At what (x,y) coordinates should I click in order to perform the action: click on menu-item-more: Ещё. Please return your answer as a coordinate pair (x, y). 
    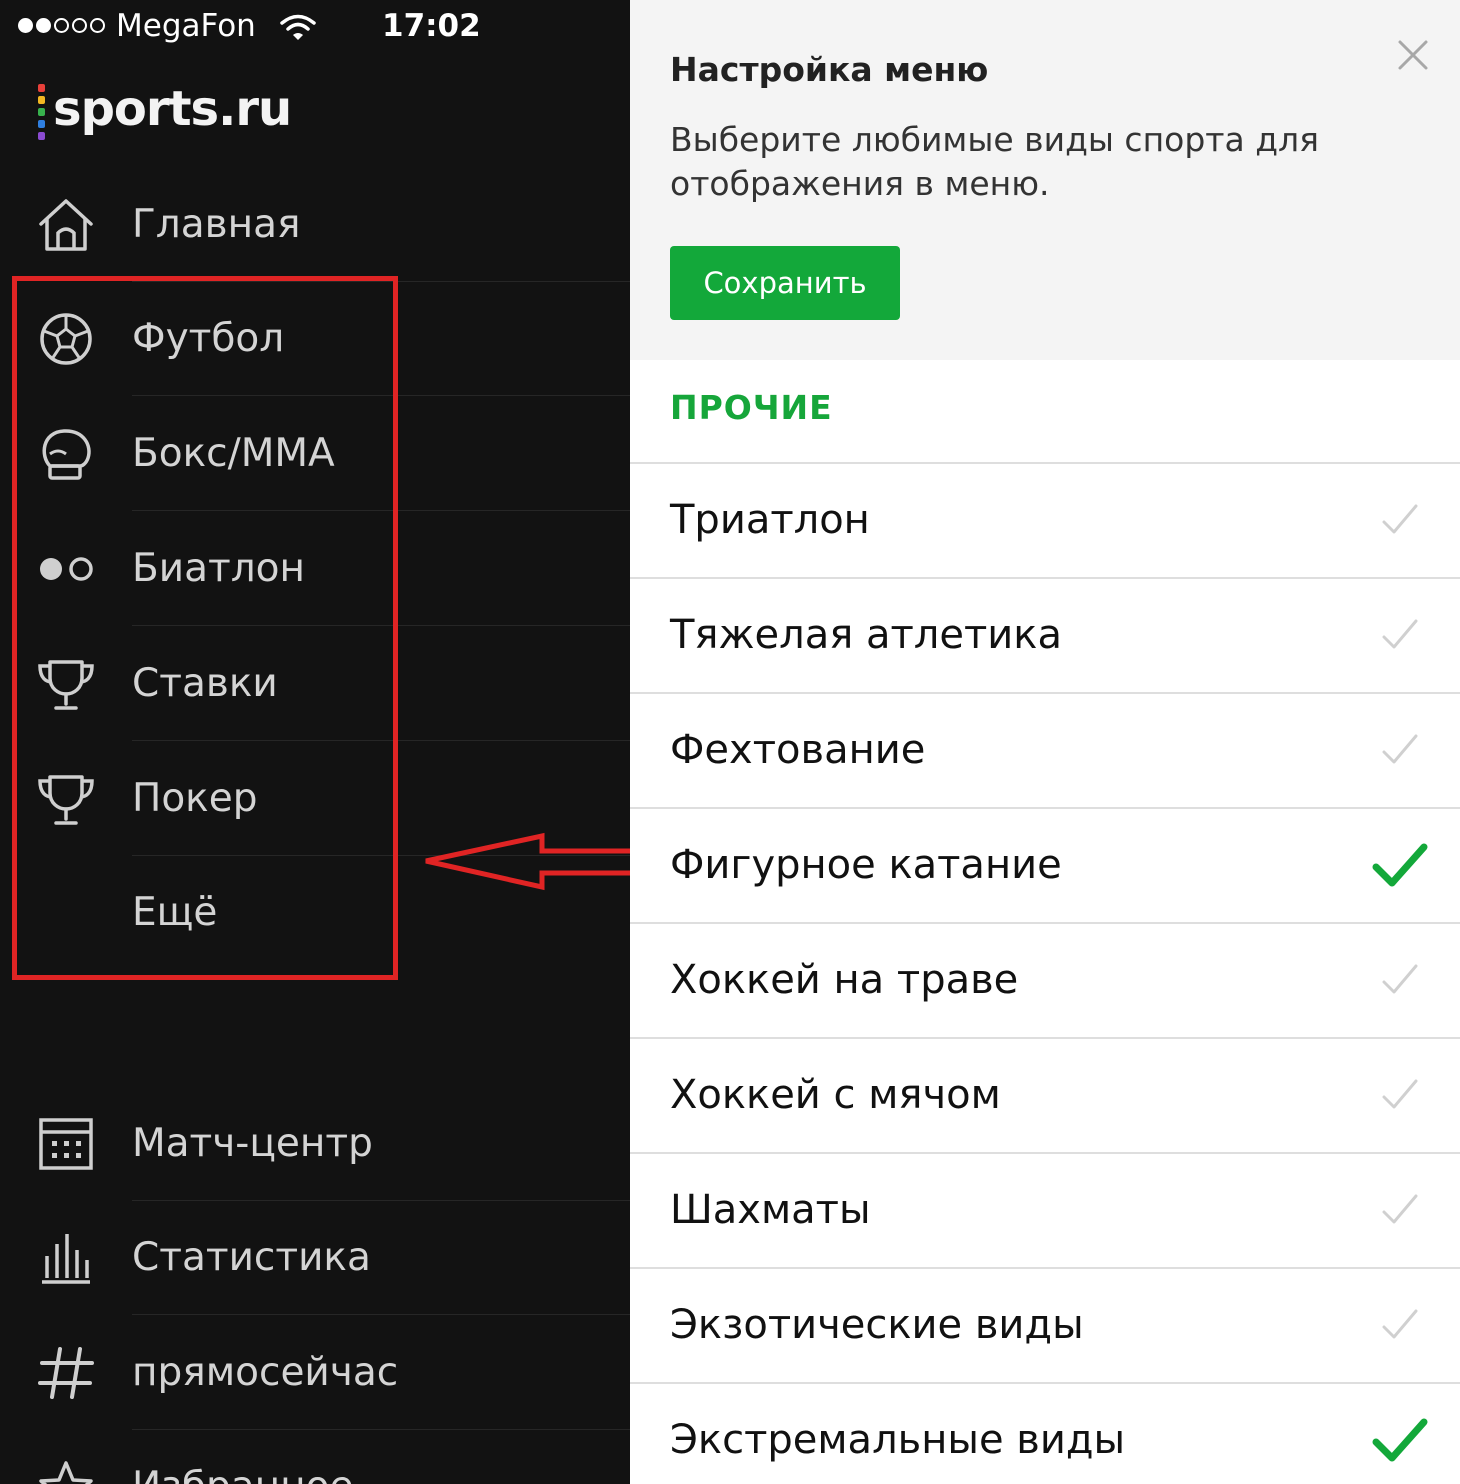
    Looking at the image, I should click on (315, 913).